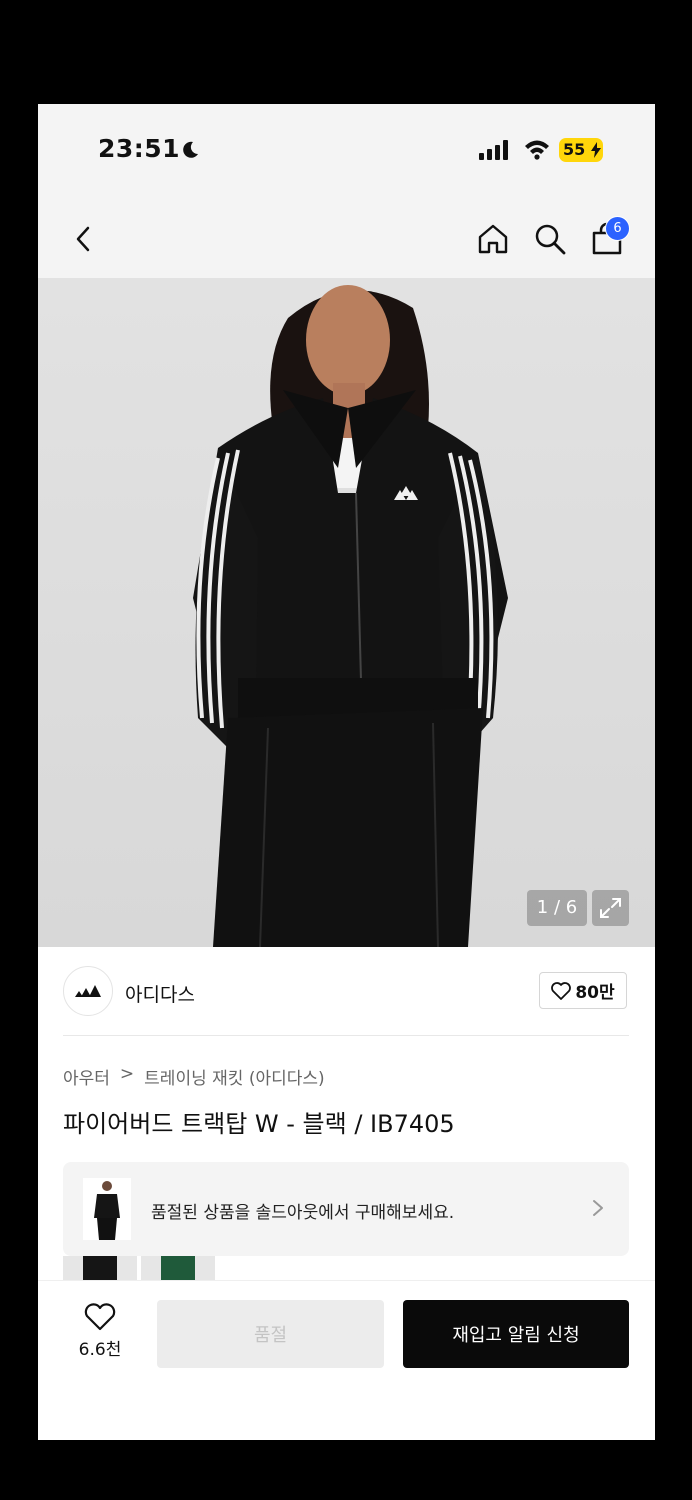 The width and height of the screenshot is (692, 1500). What do you see at coordinates (86, 1076) in the screenshot?
I see `breadcrumb-category: 아우터` at bounding box center [86, 1076].